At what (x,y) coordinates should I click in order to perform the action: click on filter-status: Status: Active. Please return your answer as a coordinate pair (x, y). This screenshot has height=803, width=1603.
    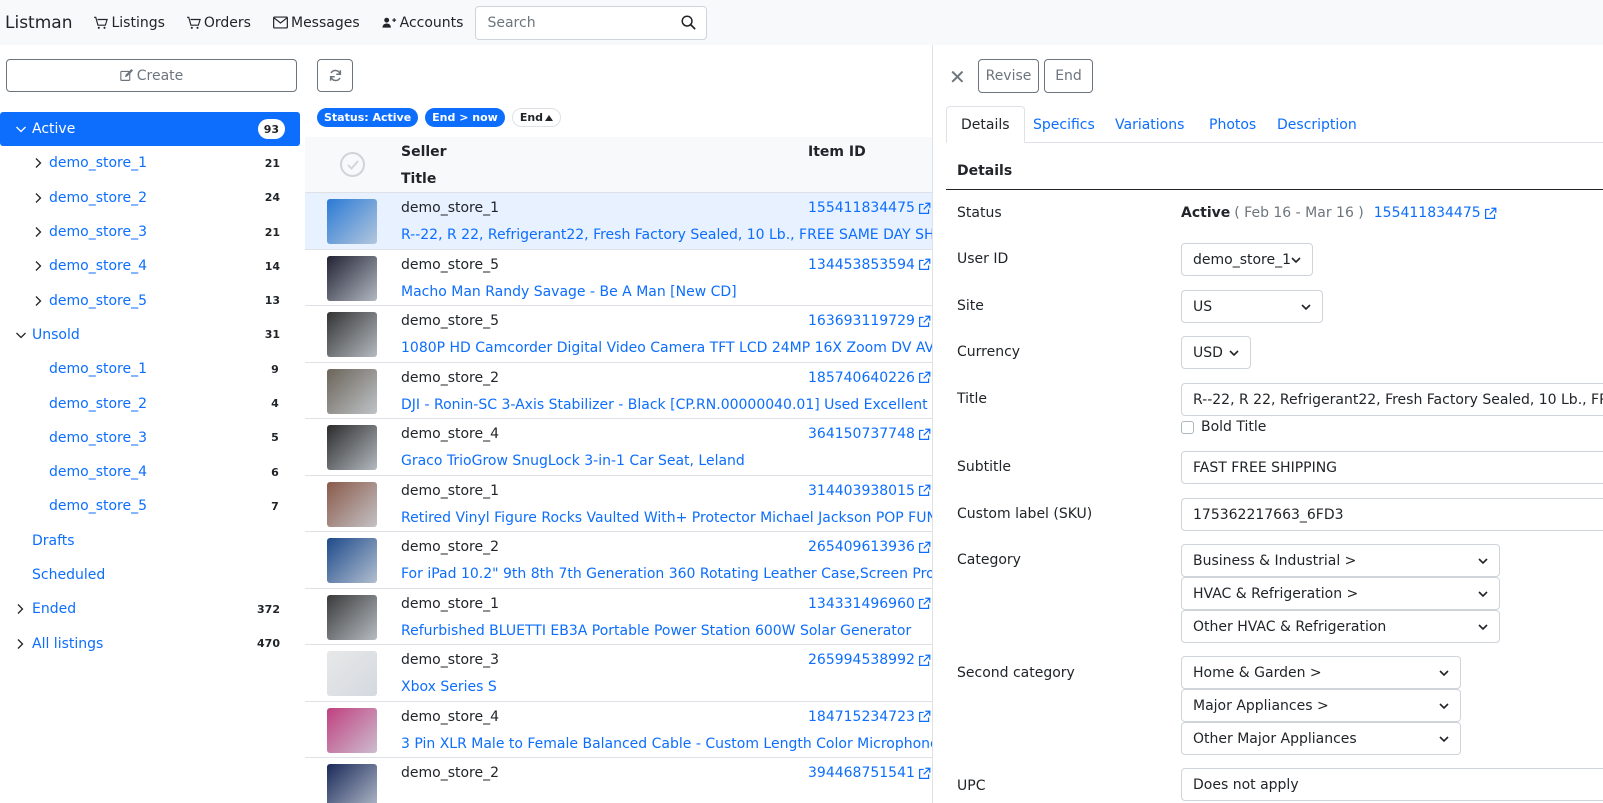
    Looking at the image, I should click on (368, 117).